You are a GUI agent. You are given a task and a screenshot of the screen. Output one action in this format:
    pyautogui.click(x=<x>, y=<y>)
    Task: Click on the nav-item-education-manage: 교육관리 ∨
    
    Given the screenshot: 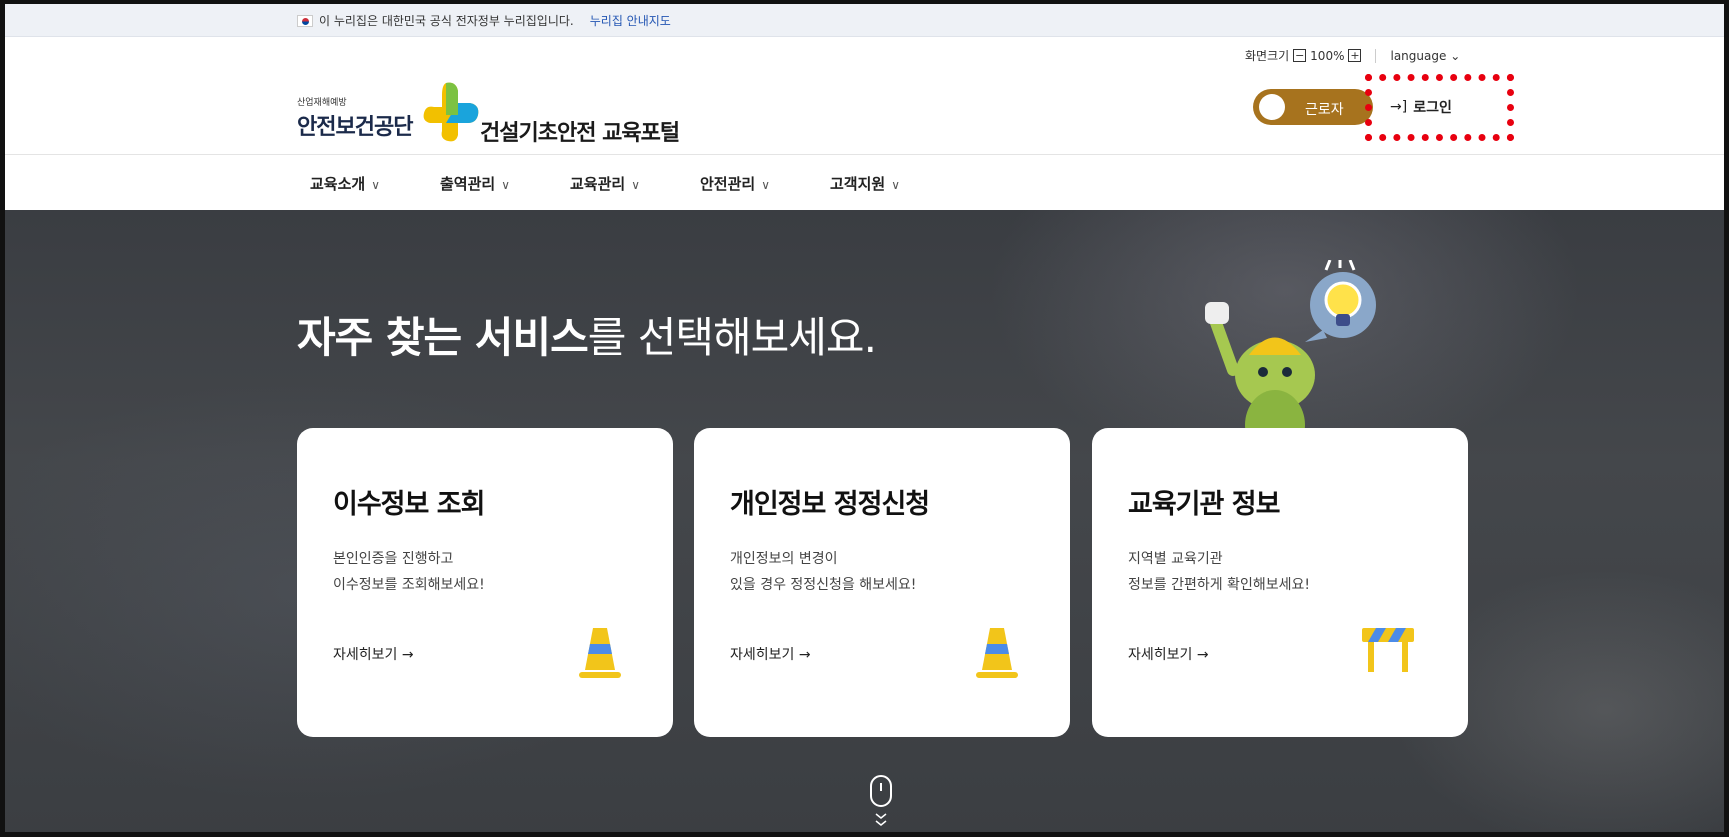 What is the action you would take?
    pyautogui.click(x=605, y=183)
    